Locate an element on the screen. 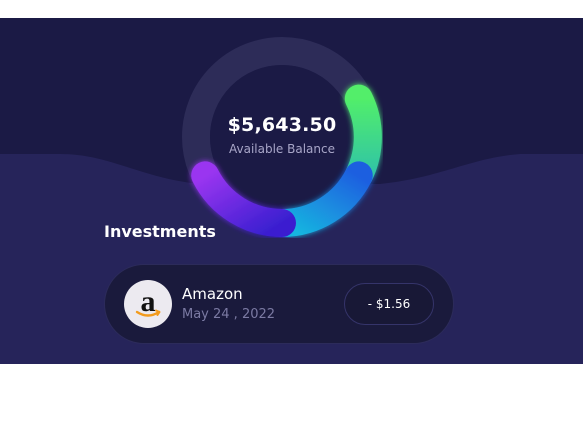 This screenshot has width=583, height=444. investment-date: May 24 , 2022 is located at coordinates (229, 314).